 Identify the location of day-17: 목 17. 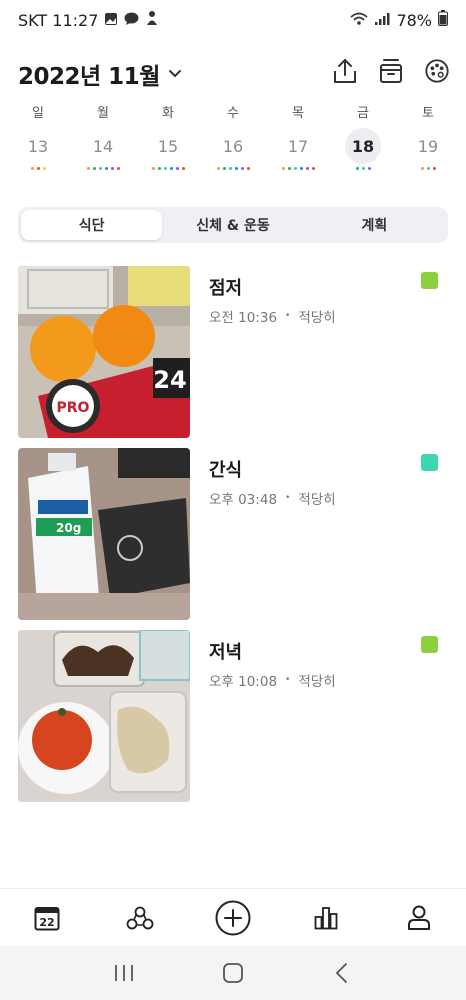
(298, 144).